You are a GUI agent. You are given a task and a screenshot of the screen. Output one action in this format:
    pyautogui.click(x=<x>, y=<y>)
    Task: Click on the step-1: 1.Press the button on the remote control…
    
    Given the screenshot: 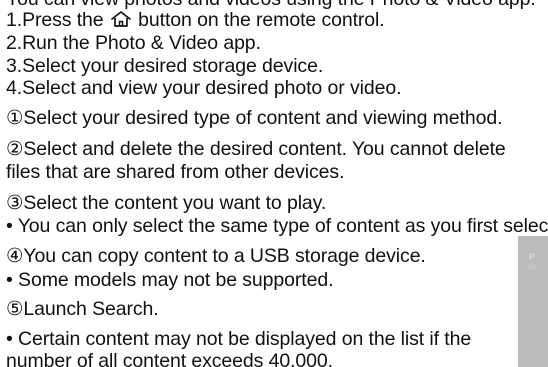 What is the action you would take?
    pyautogui.click(x=195, y=20)
    